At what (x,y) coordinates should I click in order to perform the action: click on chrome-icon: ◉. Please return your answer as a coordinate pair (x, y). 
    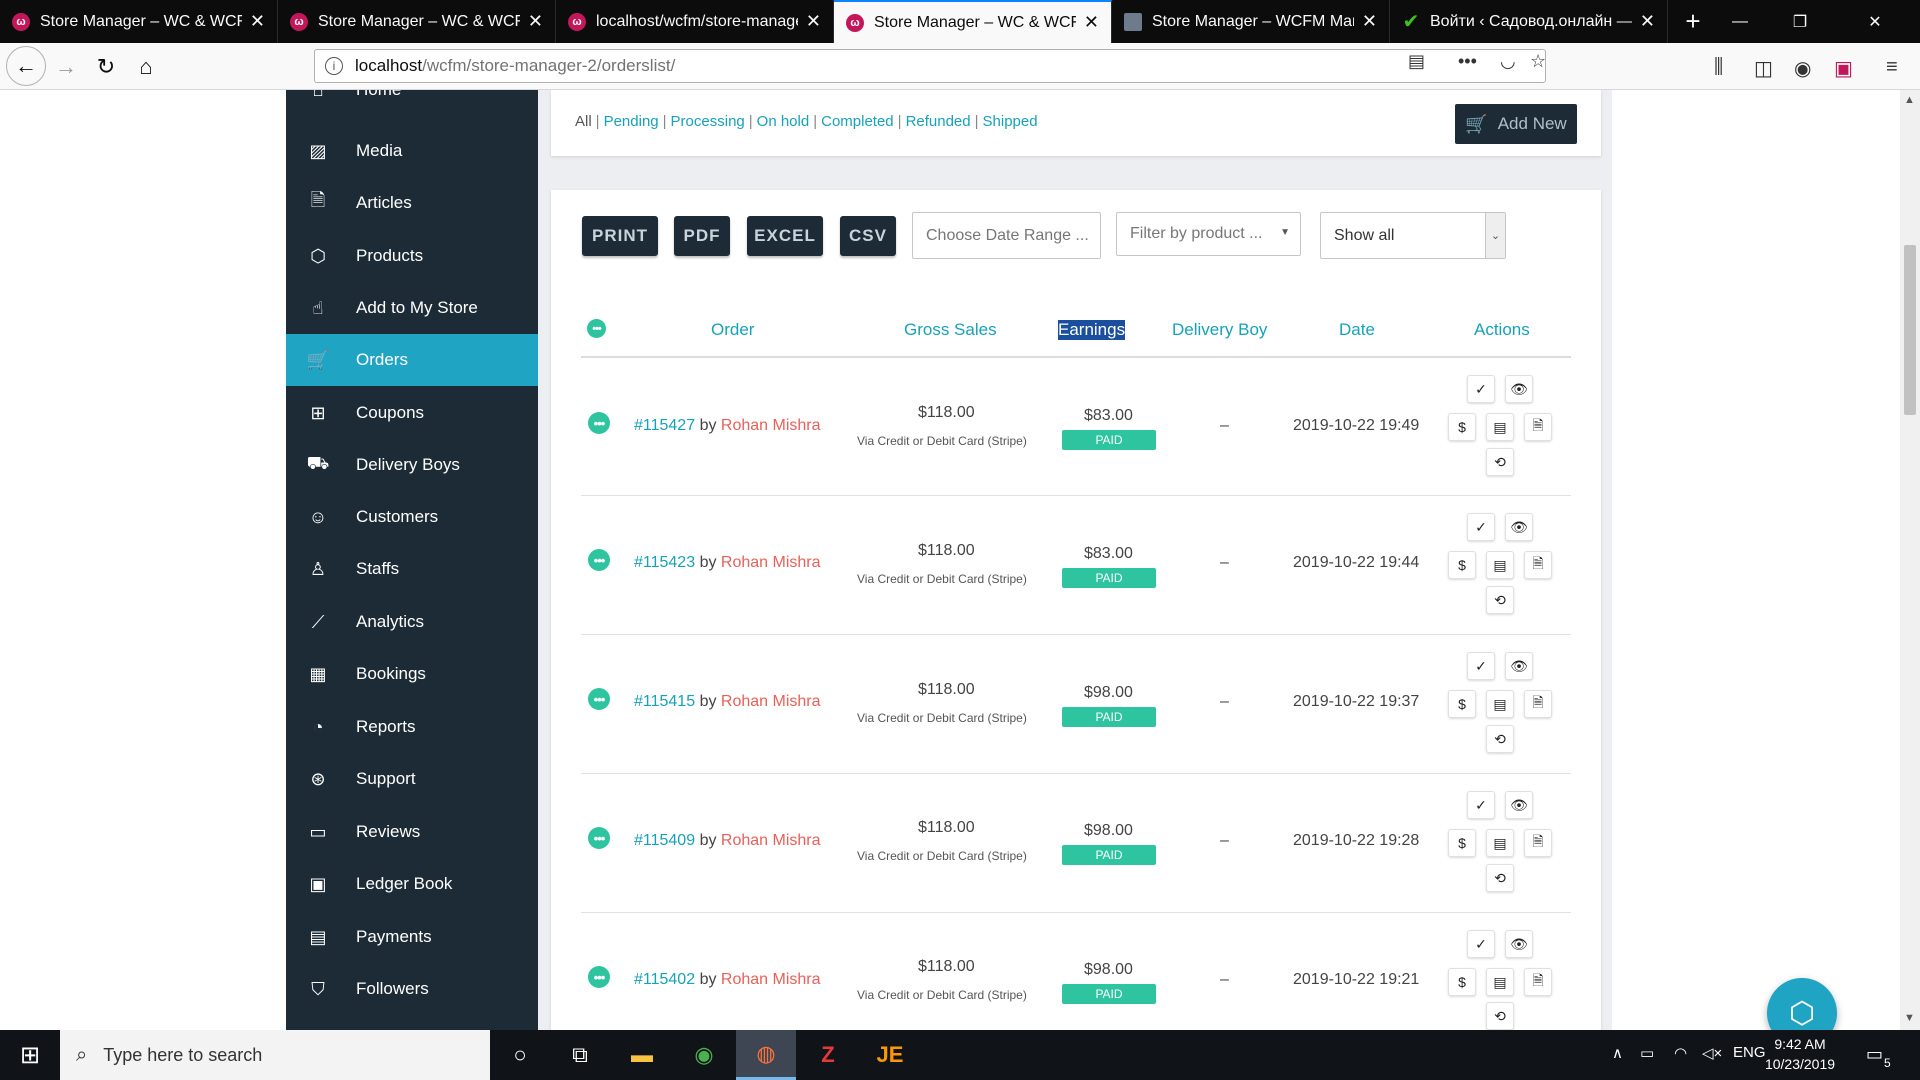
    Looking at the image, I should click on (704, 1055).